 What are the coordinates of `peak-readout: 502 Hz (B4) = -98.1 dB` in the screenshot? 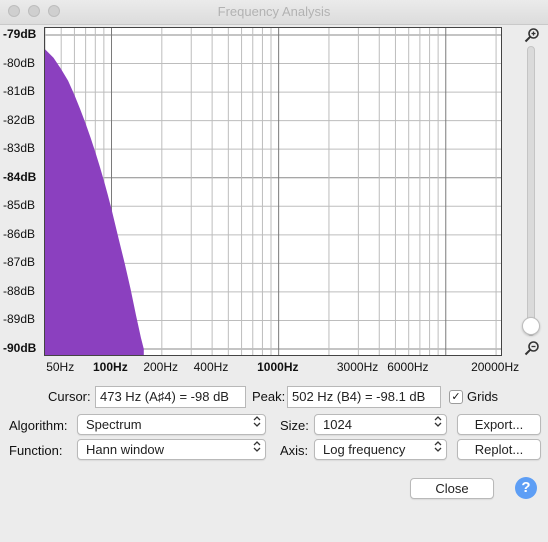 It's located at (364, 397).